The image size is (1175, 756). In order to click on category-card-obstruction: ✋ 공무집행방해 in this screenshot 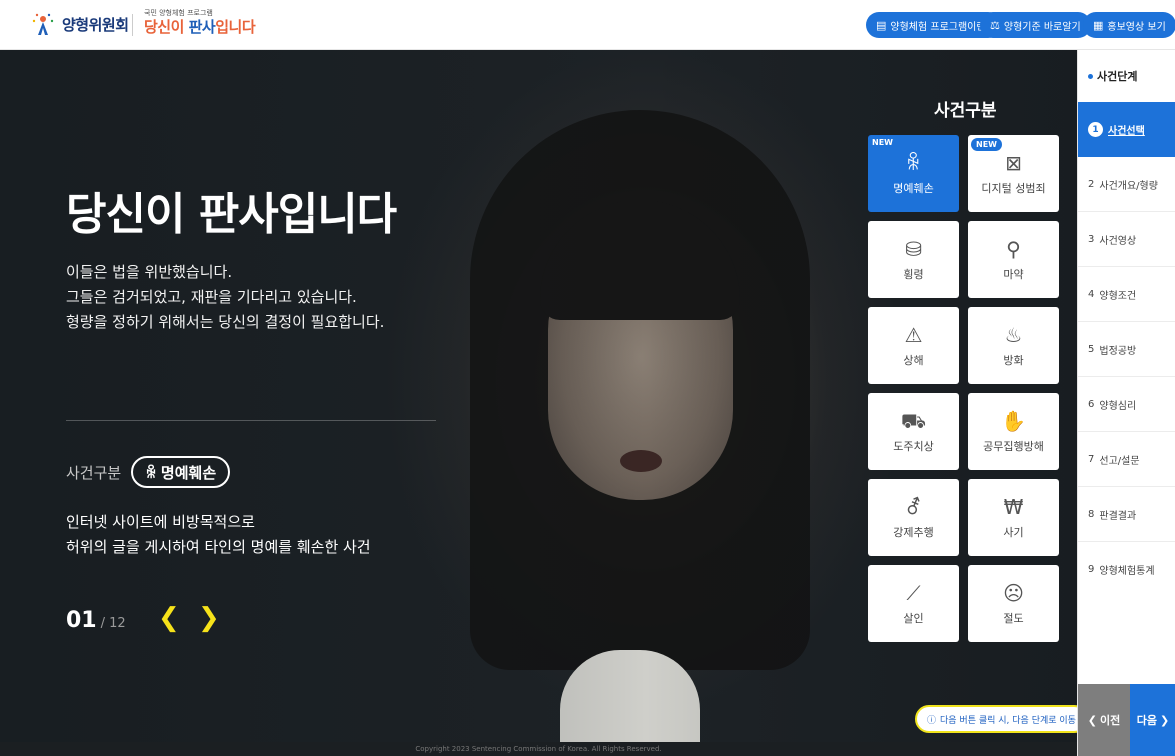, I will do `click(1013, 431)`.